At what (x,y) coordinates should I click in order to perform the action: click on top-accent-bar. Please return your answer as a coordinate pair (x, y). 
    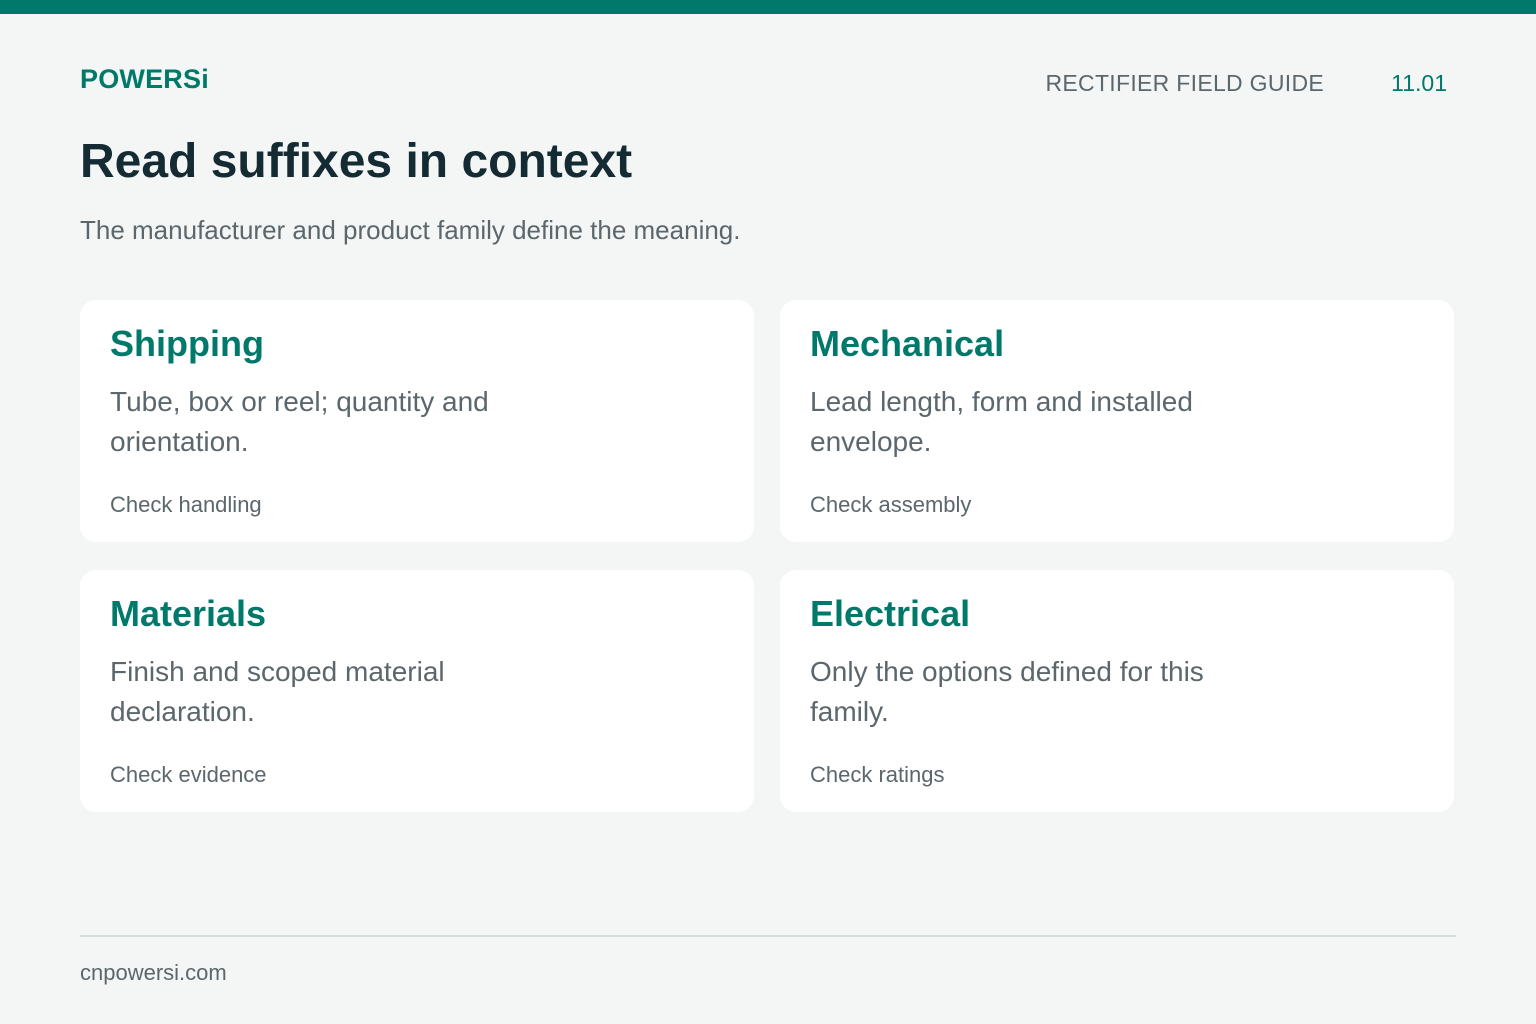
    Looking at the image, I should click on (768, 7).